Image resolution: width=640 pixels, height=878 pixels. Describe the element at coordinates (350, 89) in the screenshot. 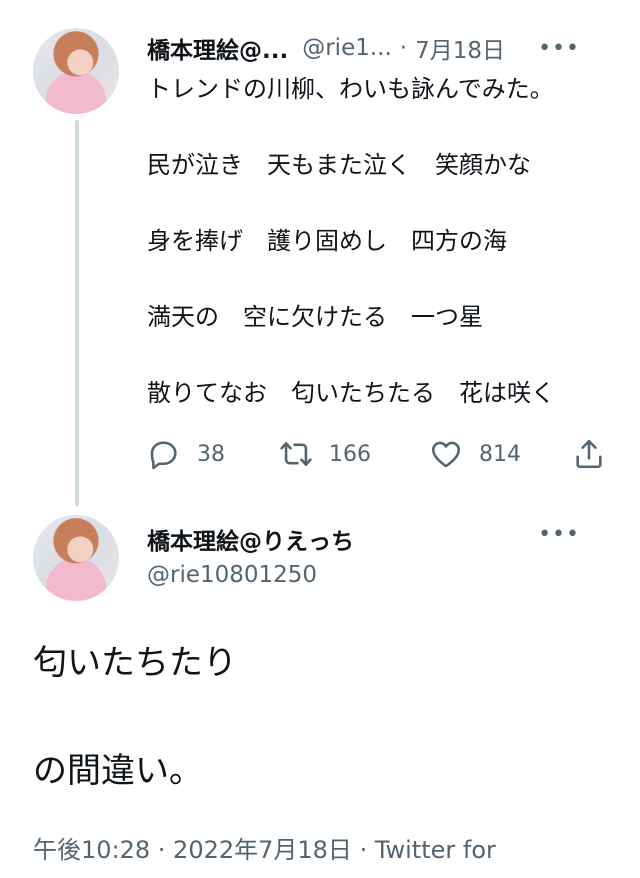

I see `tweet-line: トレンドの川柳、わいも詠んでみた。` at that location.